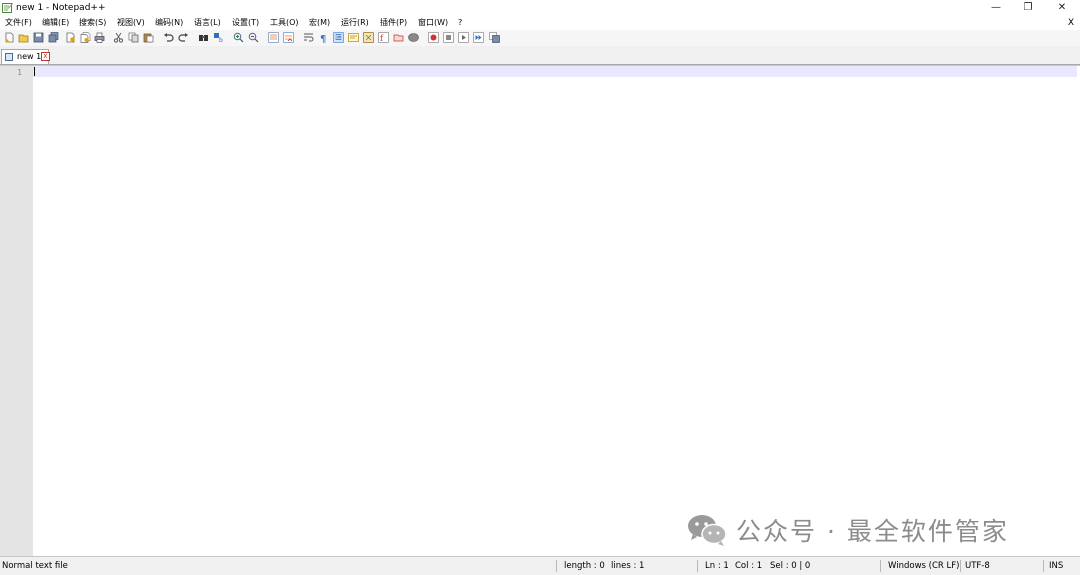  Describe the element at coordinates (45, 56) in the screenshot. I see `tab-close-icon: x` at that location.